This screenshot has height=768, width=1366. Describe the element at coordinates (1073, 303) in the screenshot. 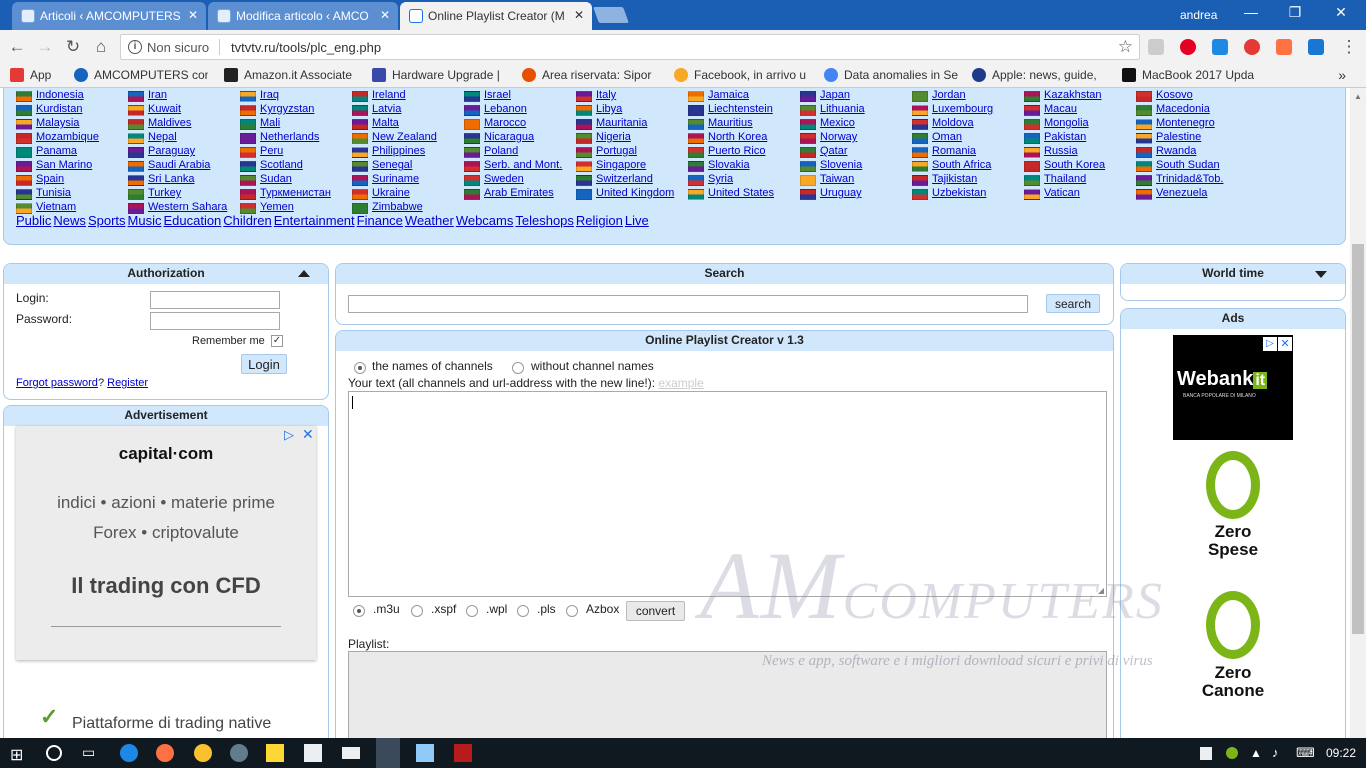

I see `search-button: search` at that location.